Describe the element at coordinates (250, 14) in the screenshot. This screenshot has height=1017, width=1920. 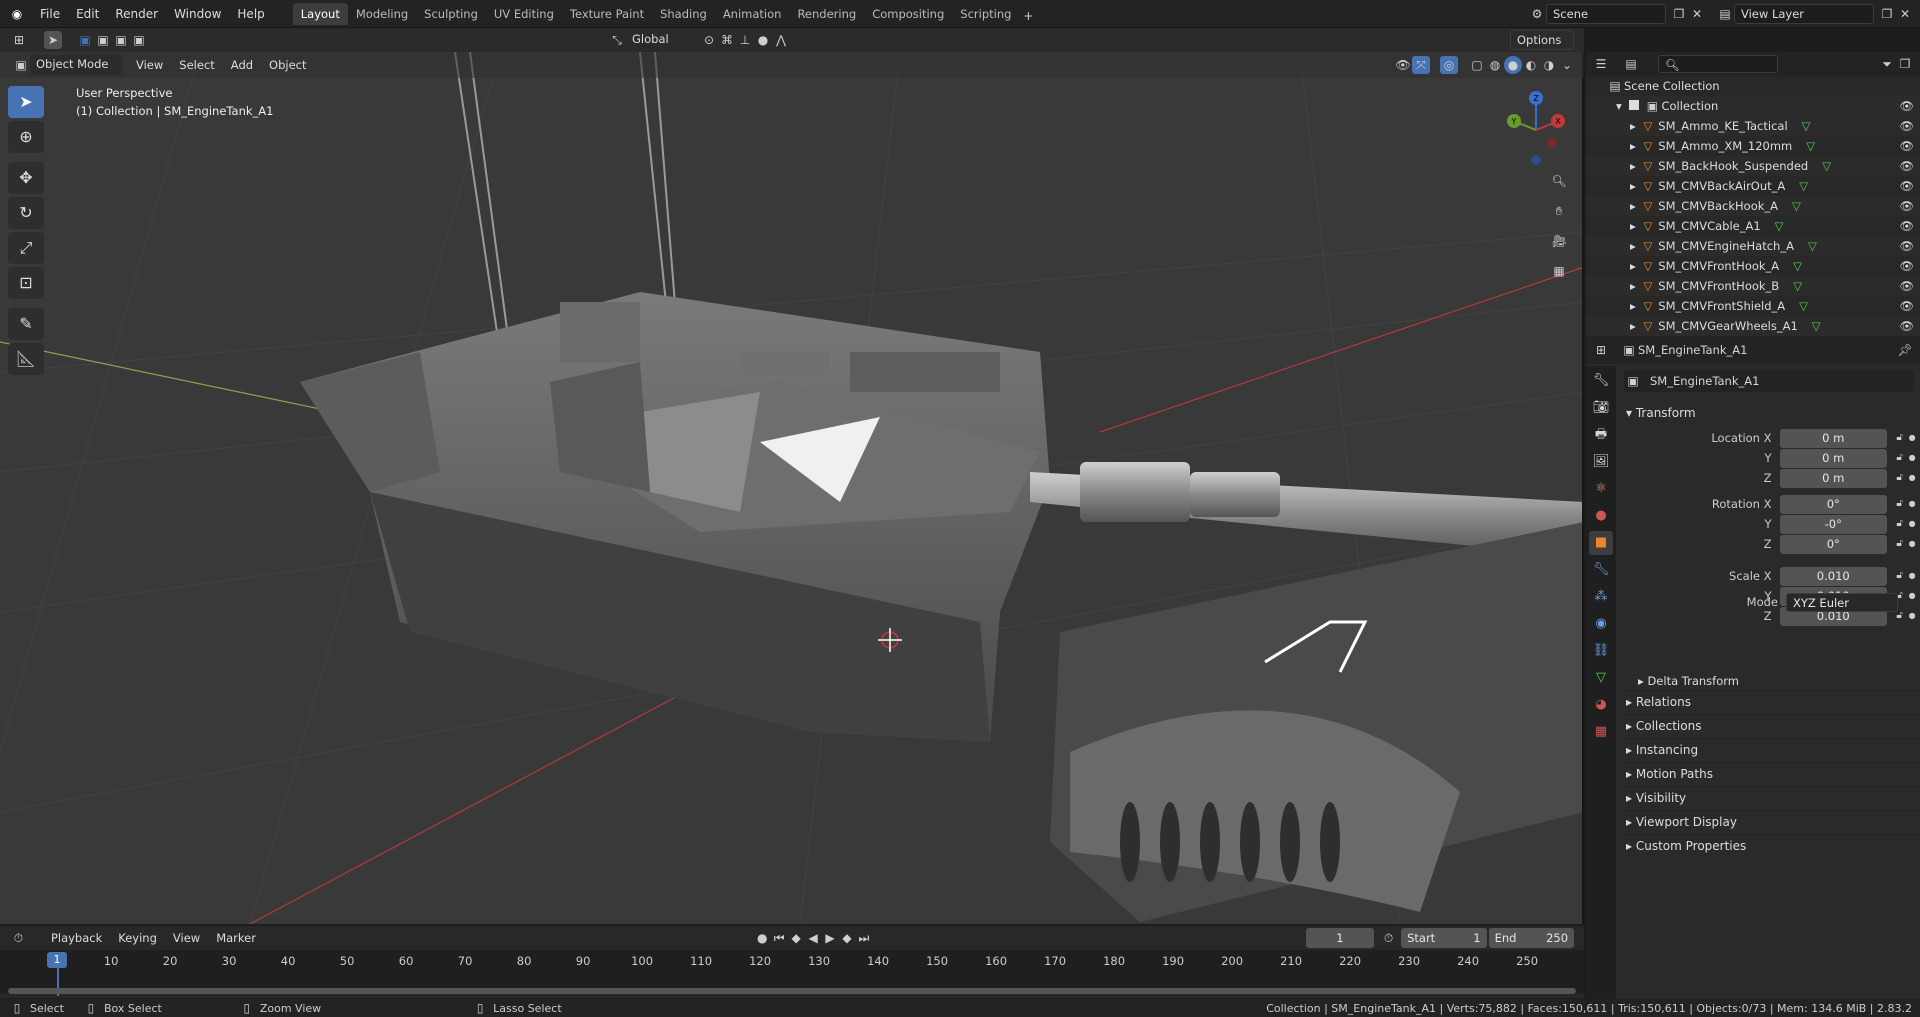
I see `menu-help: Help` at that location.